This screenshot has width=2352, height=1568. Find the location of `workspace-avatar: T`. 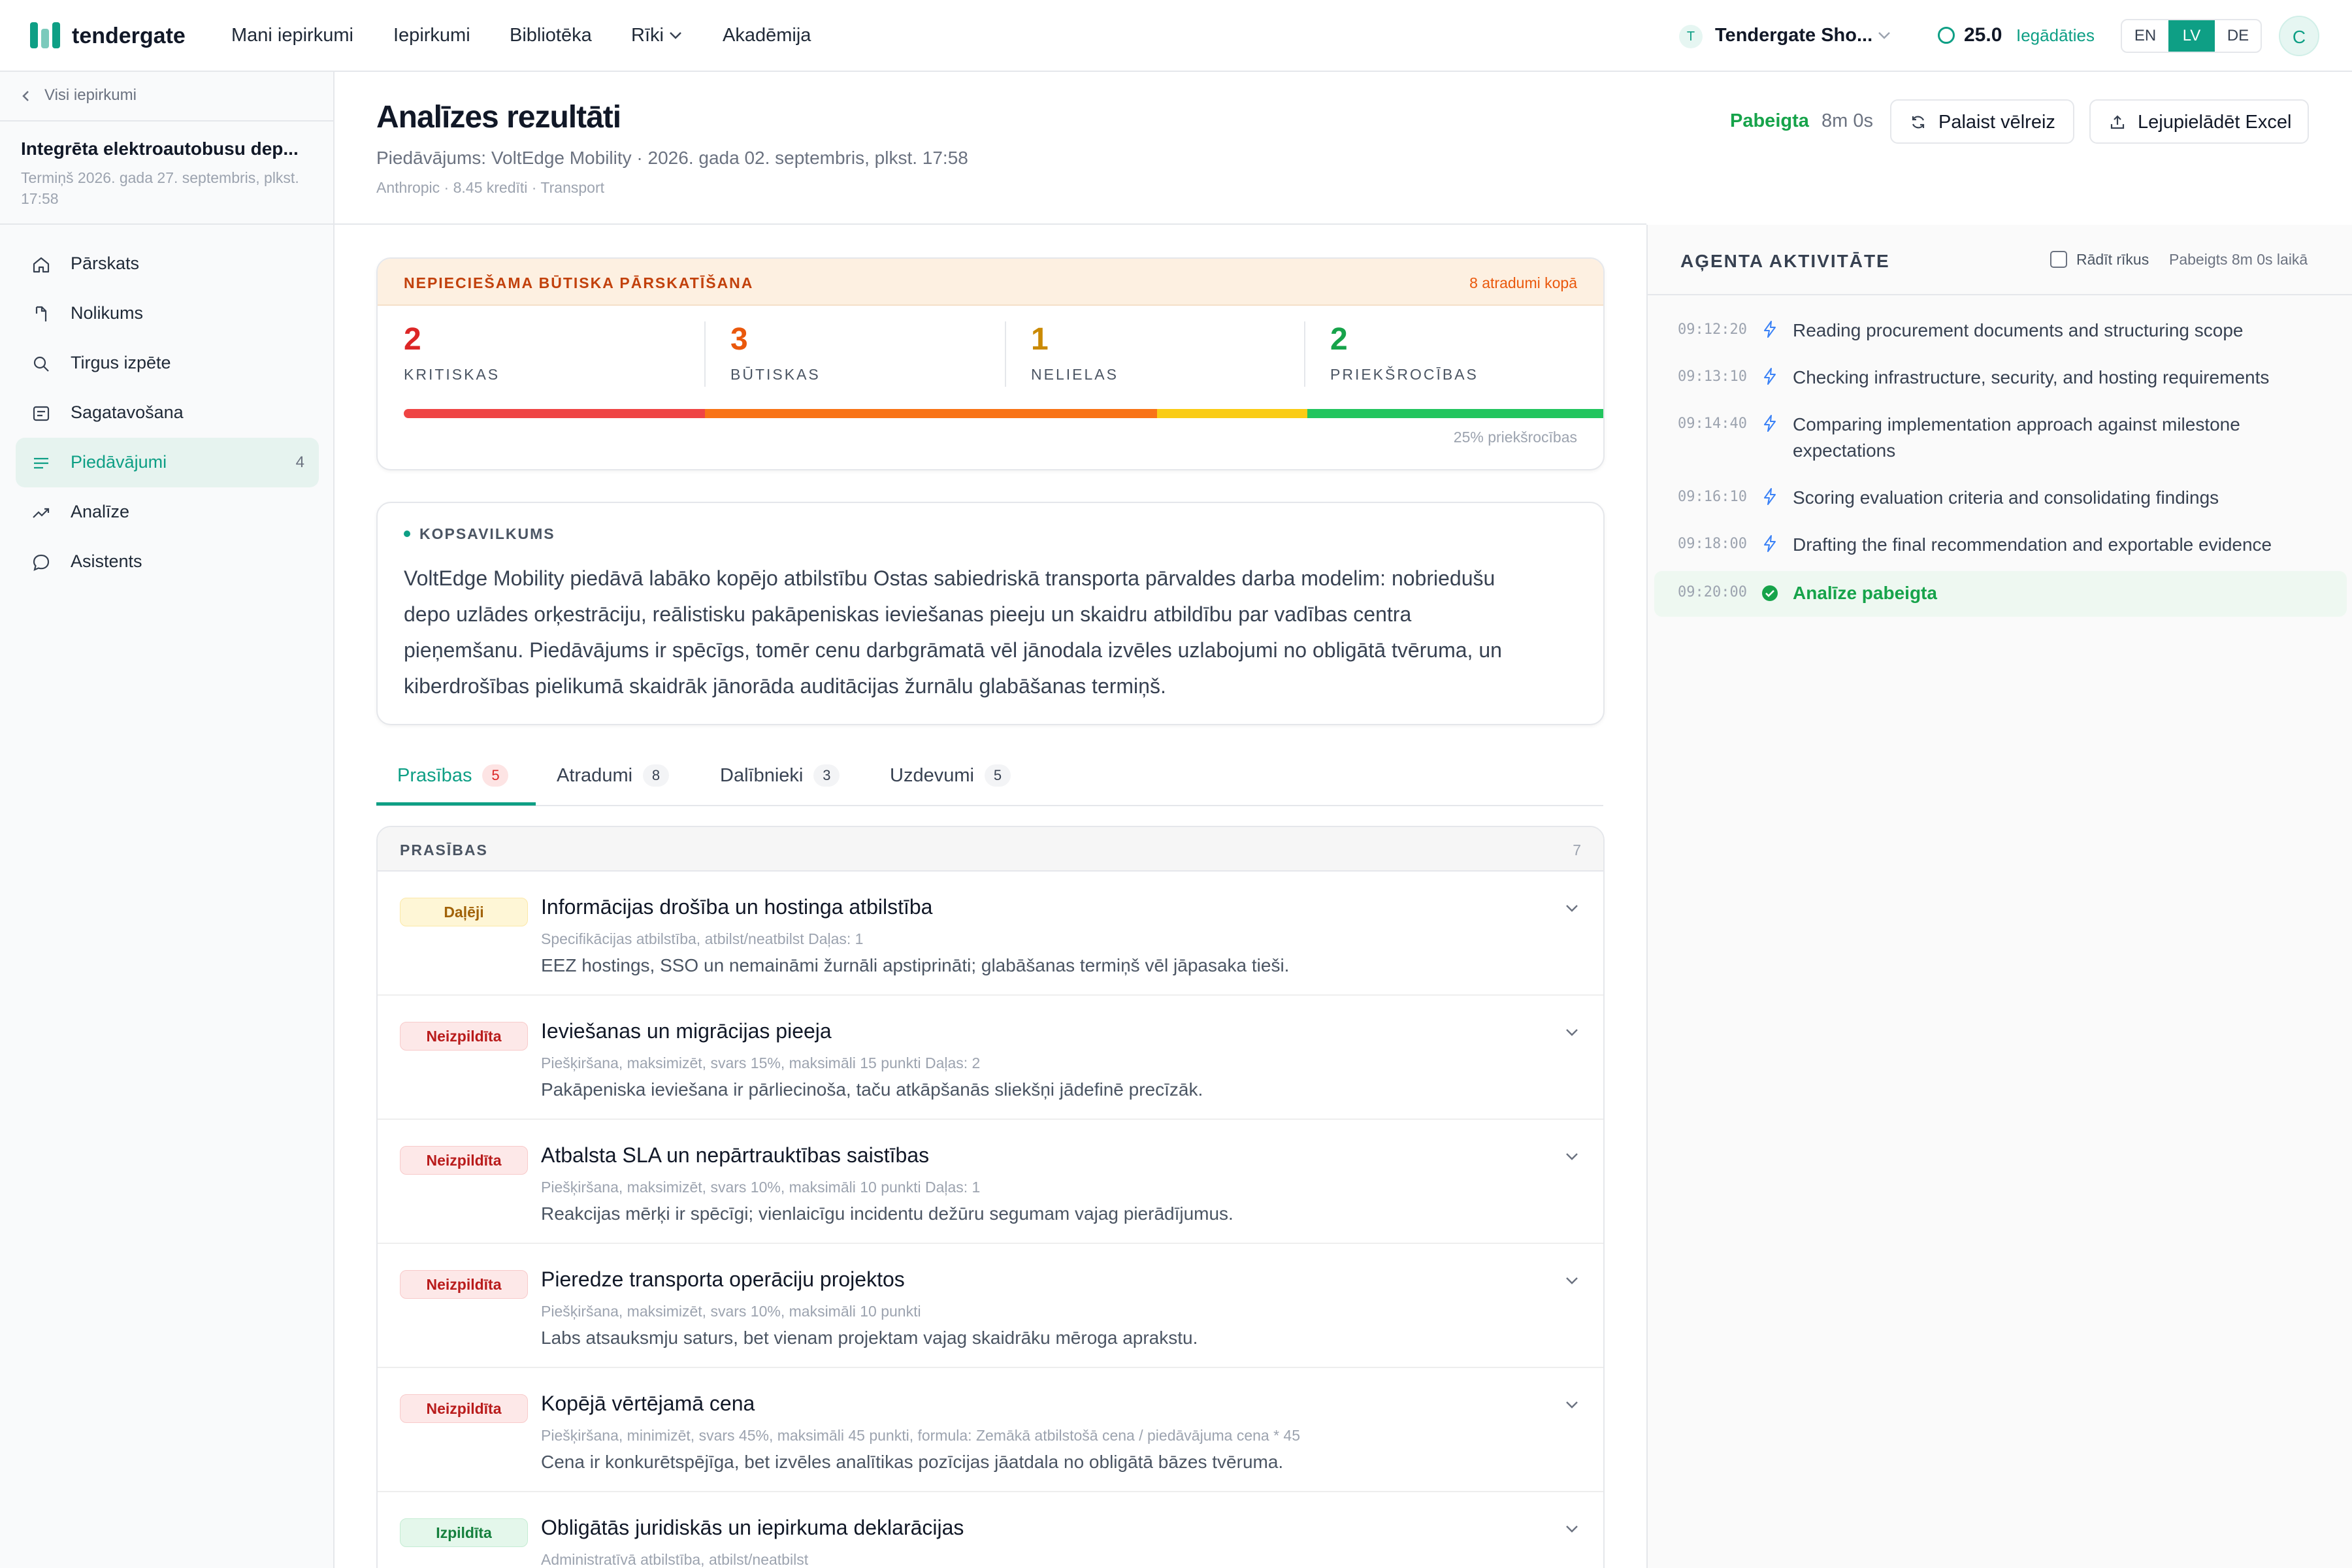

workspace-avatar: T is located at coordinates (1691, 36).